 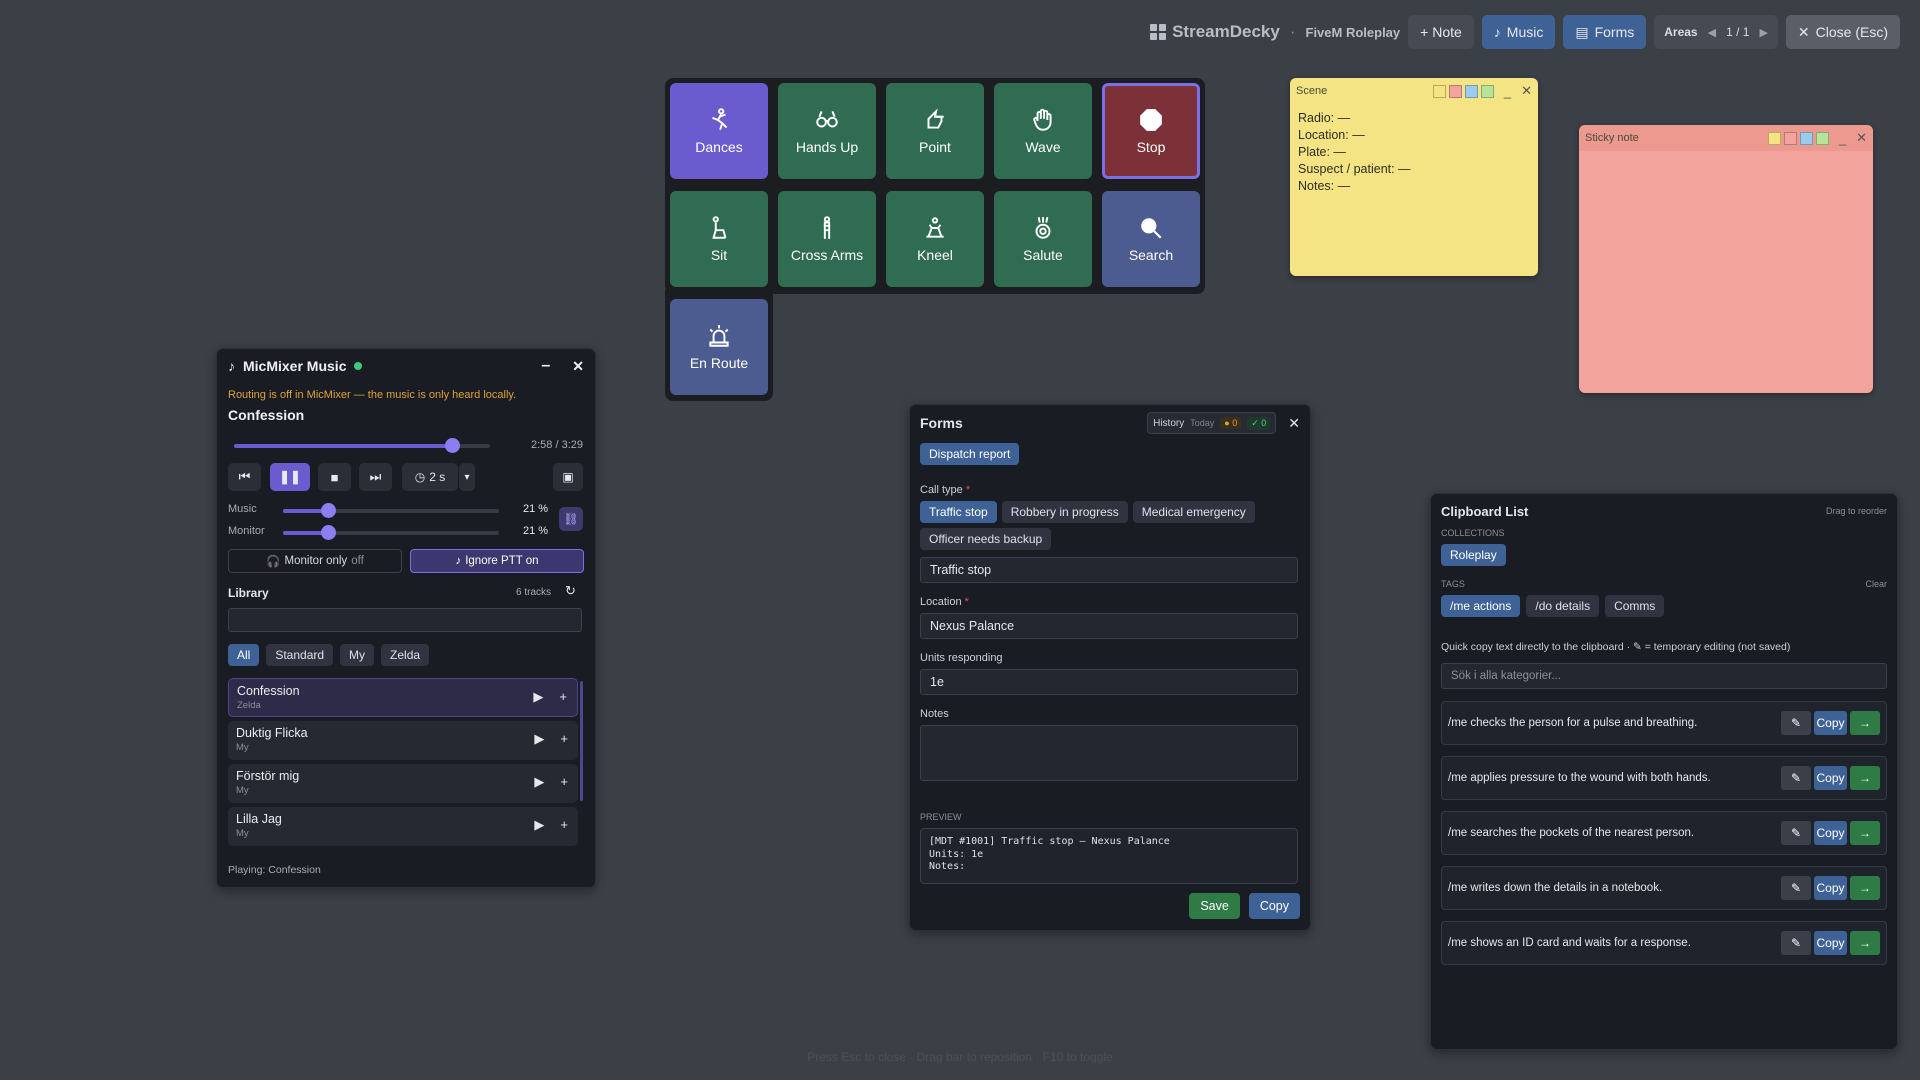 I want to click on library-scrollbar, so click(x=581, y=741).